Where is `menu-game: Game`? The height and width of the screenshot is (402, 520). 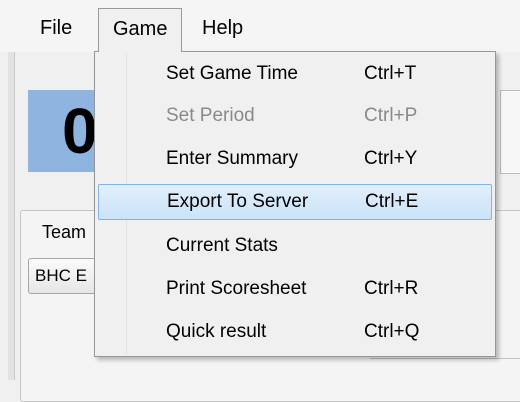 menu-game: Game is located at coordinates (140, 30).